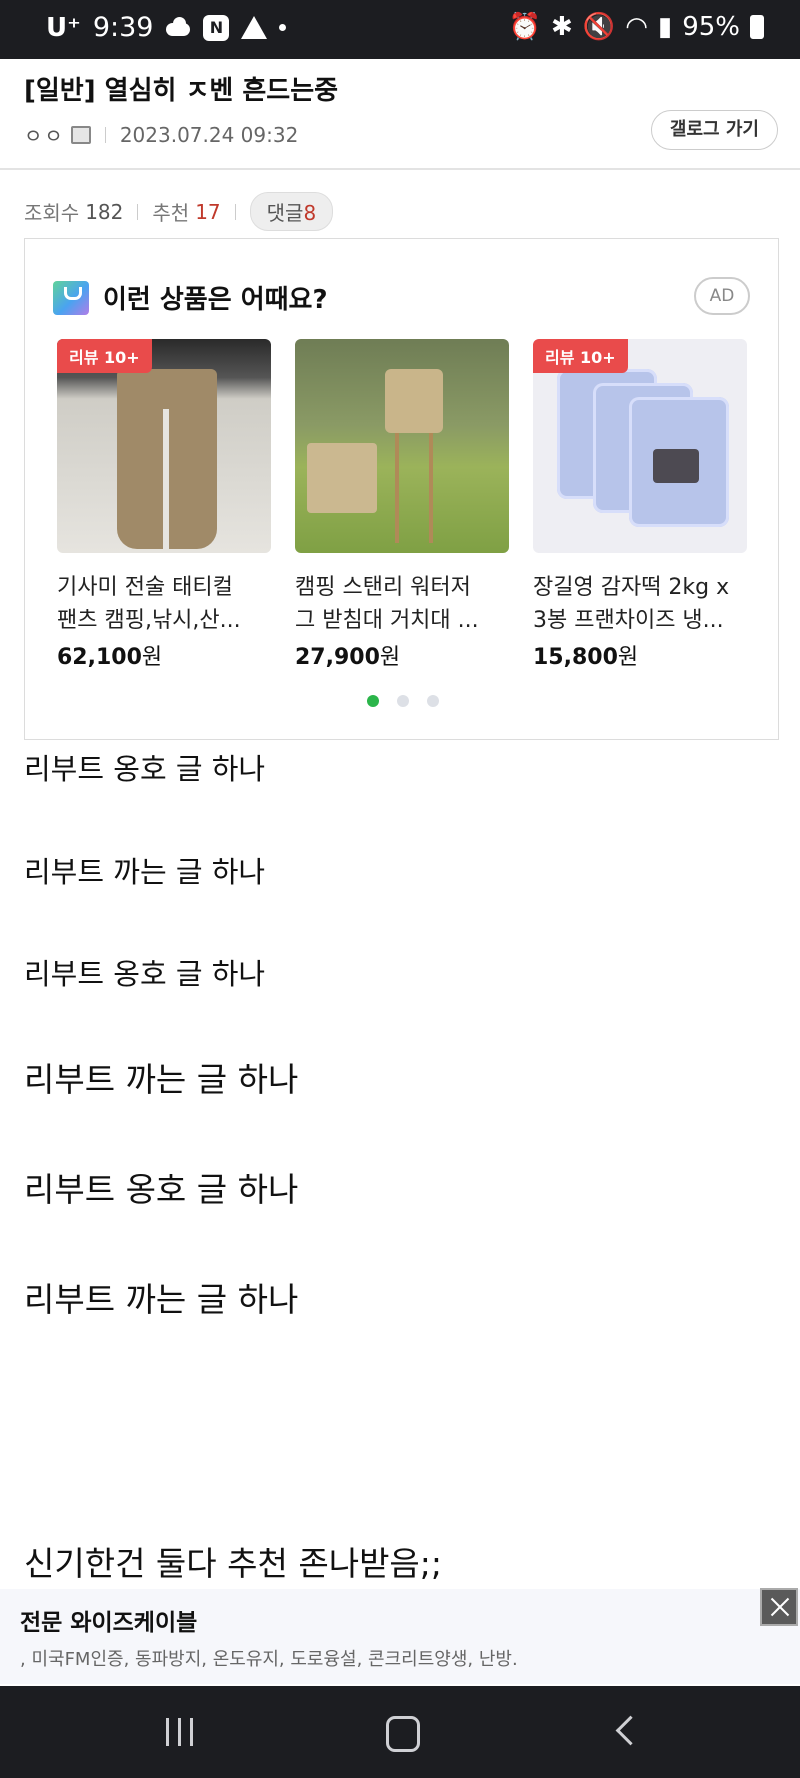 The image size is (800, 1778). I want to click on pants-image, so click(167, 459).